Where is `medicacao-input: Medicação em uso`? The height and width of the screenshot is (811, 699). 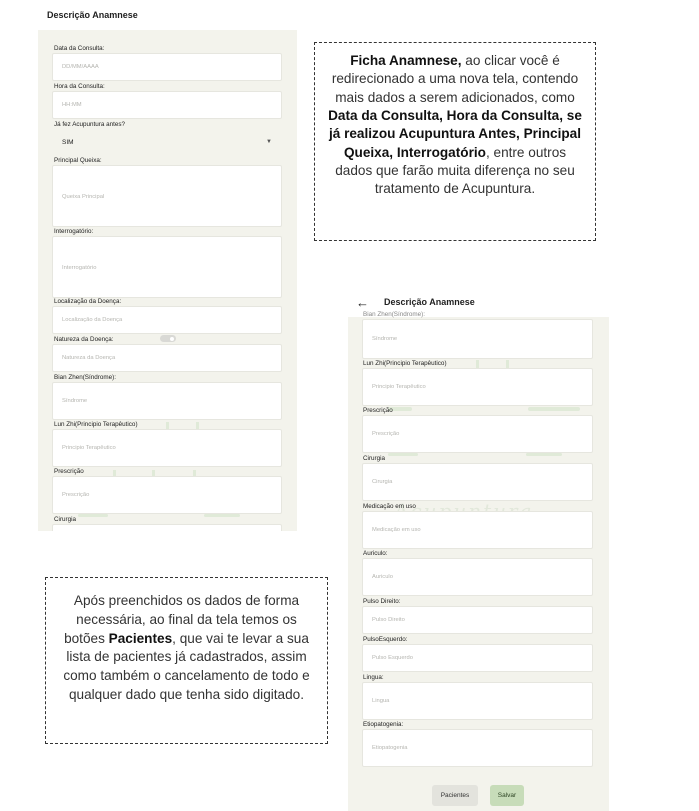 medicacao-input: Medicação em uso is located at coordinates (477, 530).